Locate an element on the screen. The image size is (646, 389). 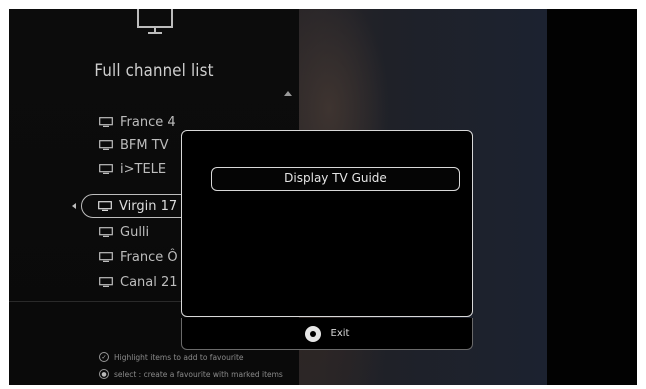
channel-label: France 4 is located at coordinates (148, 122).